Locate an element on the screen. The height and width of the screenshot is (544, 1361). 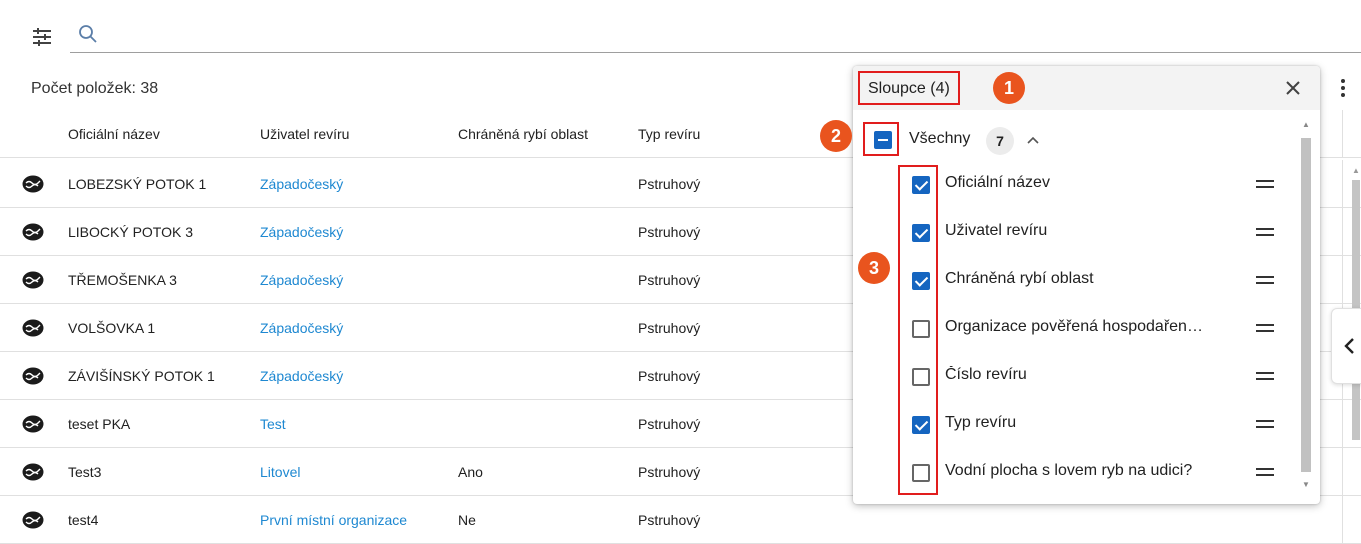
cell-name: teset PKA is located at coordinates (99, 424).